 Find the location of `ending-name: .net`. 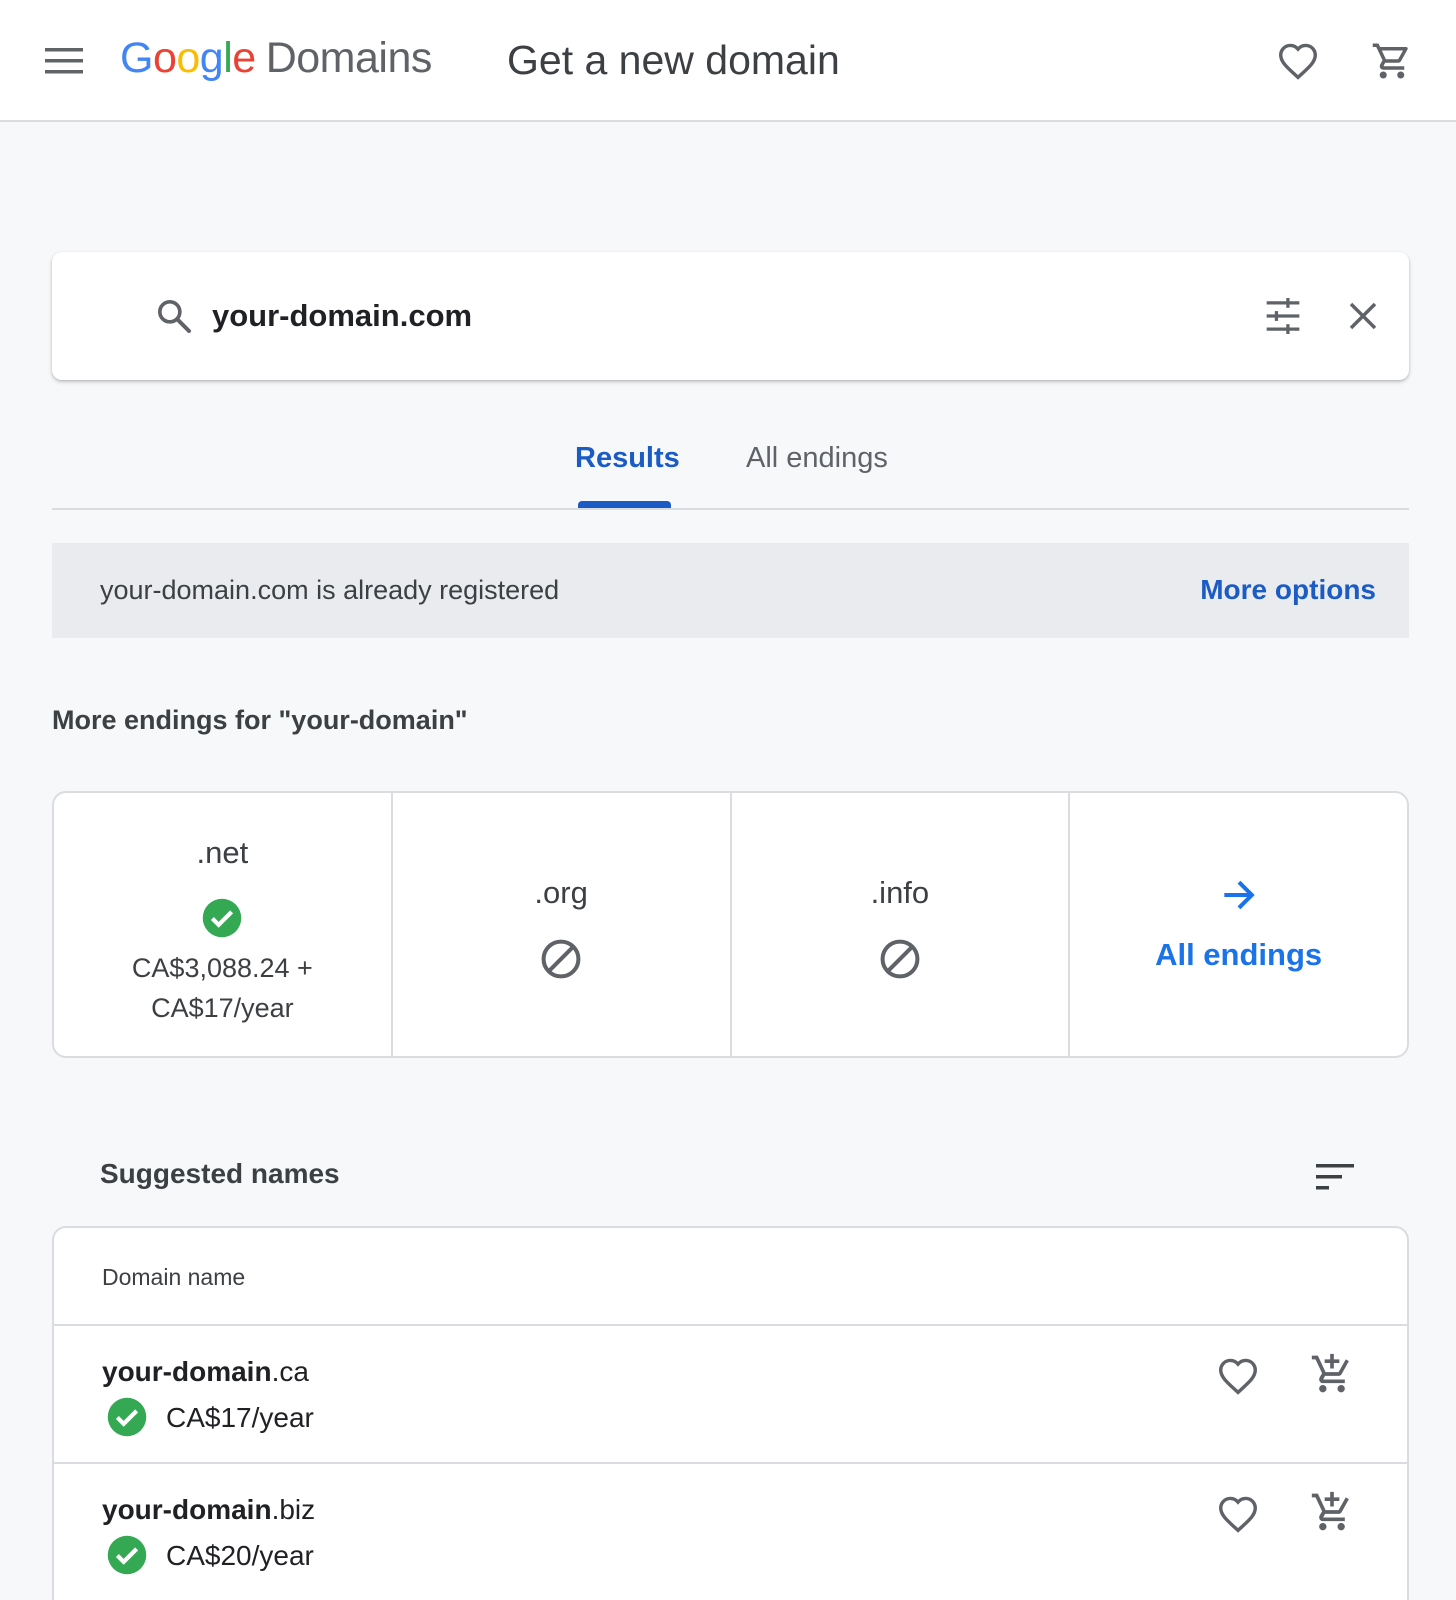

ending-name: .net is located at coordinates (222, 852).